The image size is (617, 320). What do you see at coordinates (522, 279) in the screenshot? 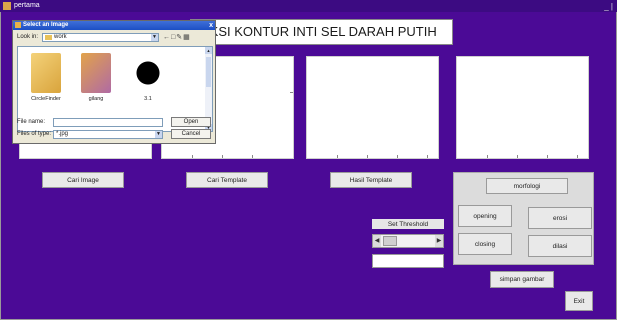
I see `simpan-gambar-button: simpan gambar` at bounding box center [522, 279].